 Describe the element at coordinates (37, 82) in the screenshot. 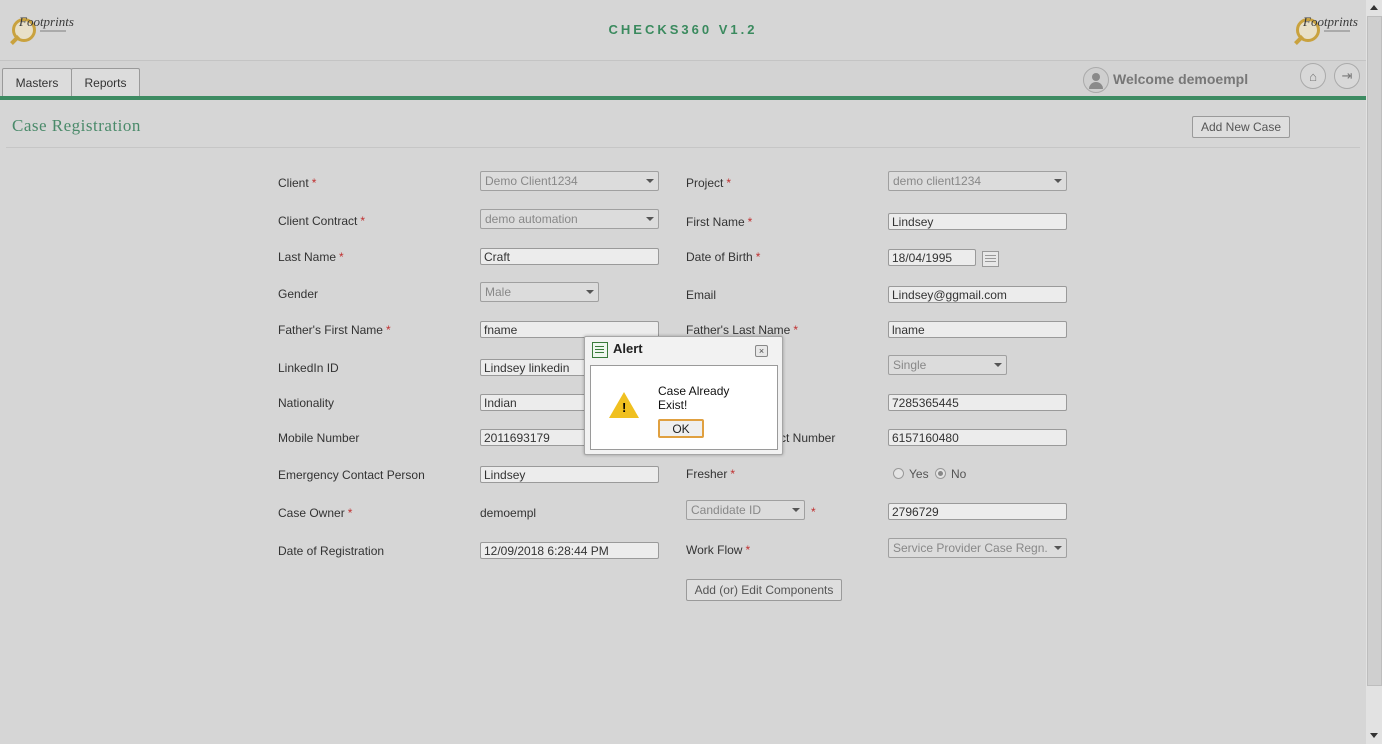

I see `tab-masters: Masters` at that location.